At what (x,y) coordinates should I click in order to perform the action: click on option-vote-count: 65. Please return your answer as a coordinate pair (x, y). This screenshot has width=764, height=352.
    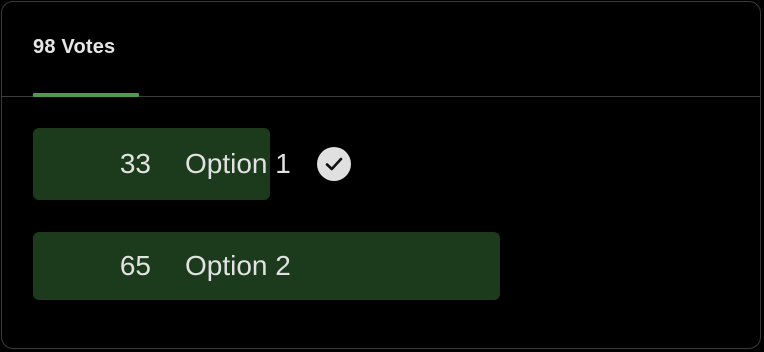
    Looking at the image, I should click on (135, 265).